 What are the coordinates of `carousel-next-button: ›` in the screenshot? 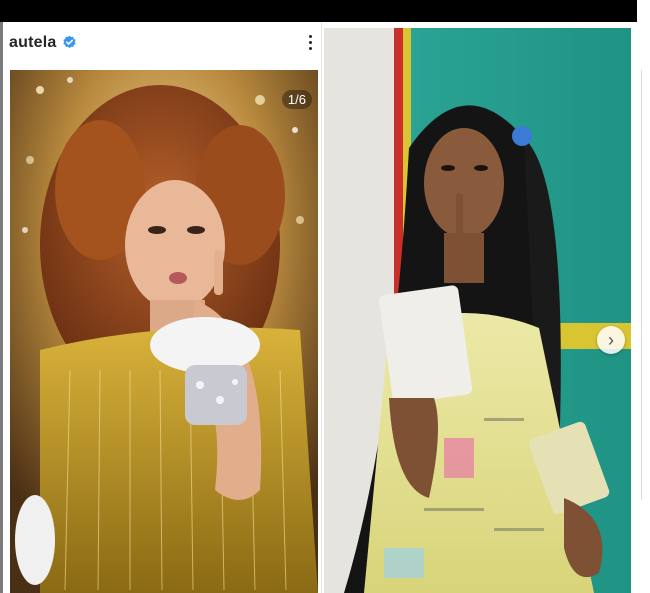 It's located at (611, 340).